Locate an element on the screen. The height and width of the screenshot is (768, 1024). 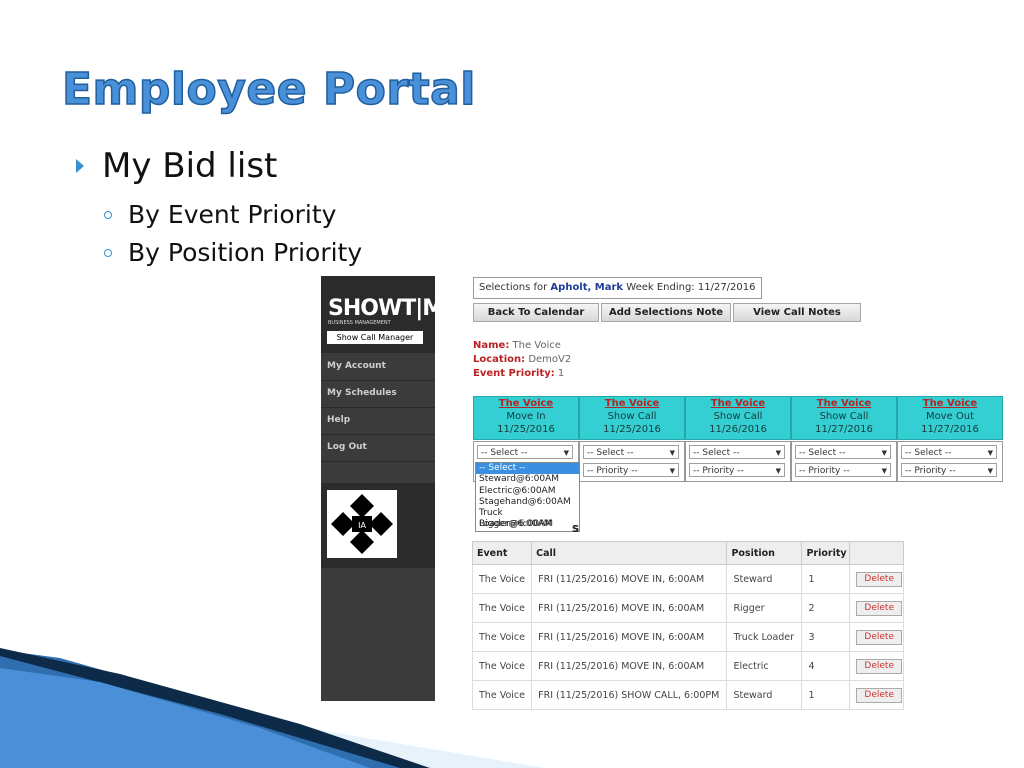
show-call-manager-badge: Show Call Manager is located at coordinates (375, 337).